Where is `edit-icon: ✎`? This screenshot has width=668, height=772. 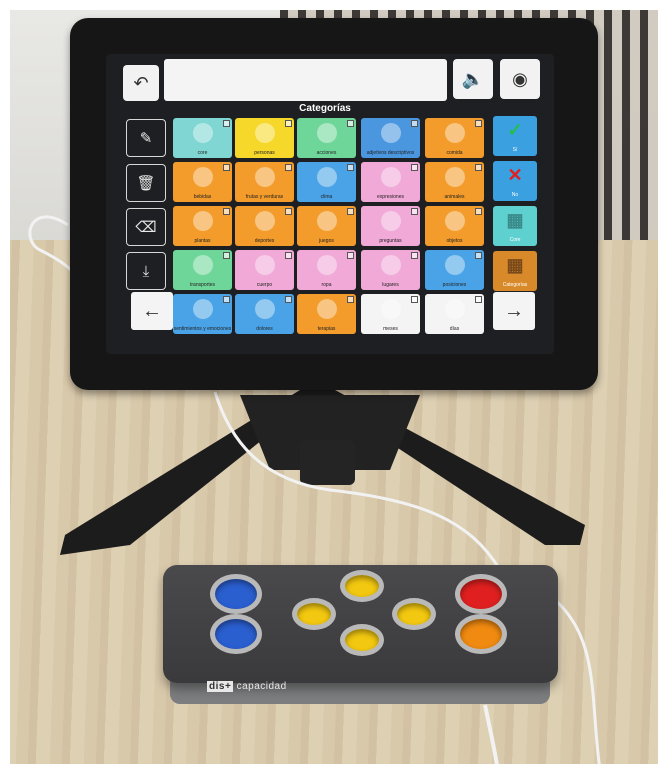 edit-icon: ✎ is located at coordinates (146, 138).